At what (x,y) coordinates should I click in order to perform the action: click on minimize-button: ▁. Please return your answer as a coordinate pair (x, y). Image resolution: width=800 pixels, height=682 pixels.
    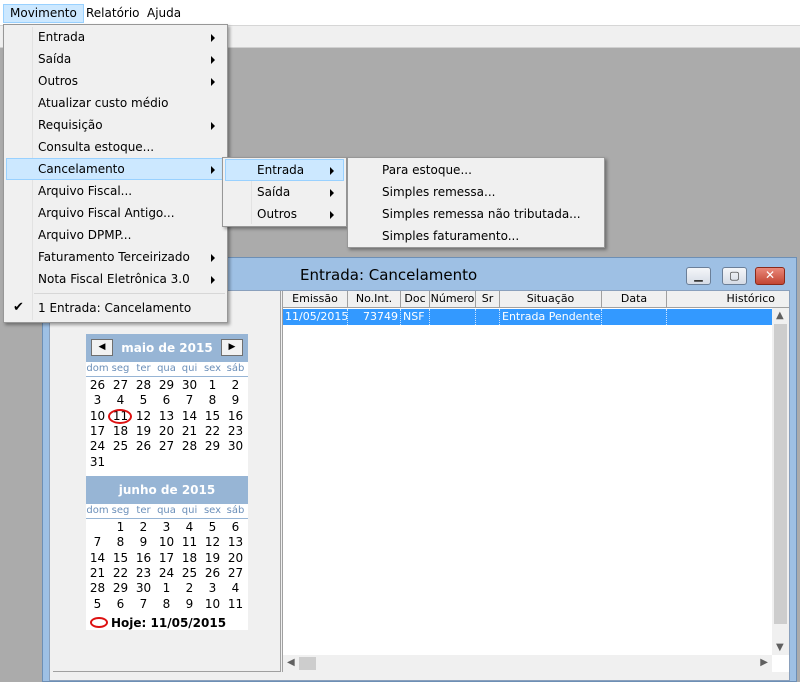
    Looking at the image, I should click on (698, 276).